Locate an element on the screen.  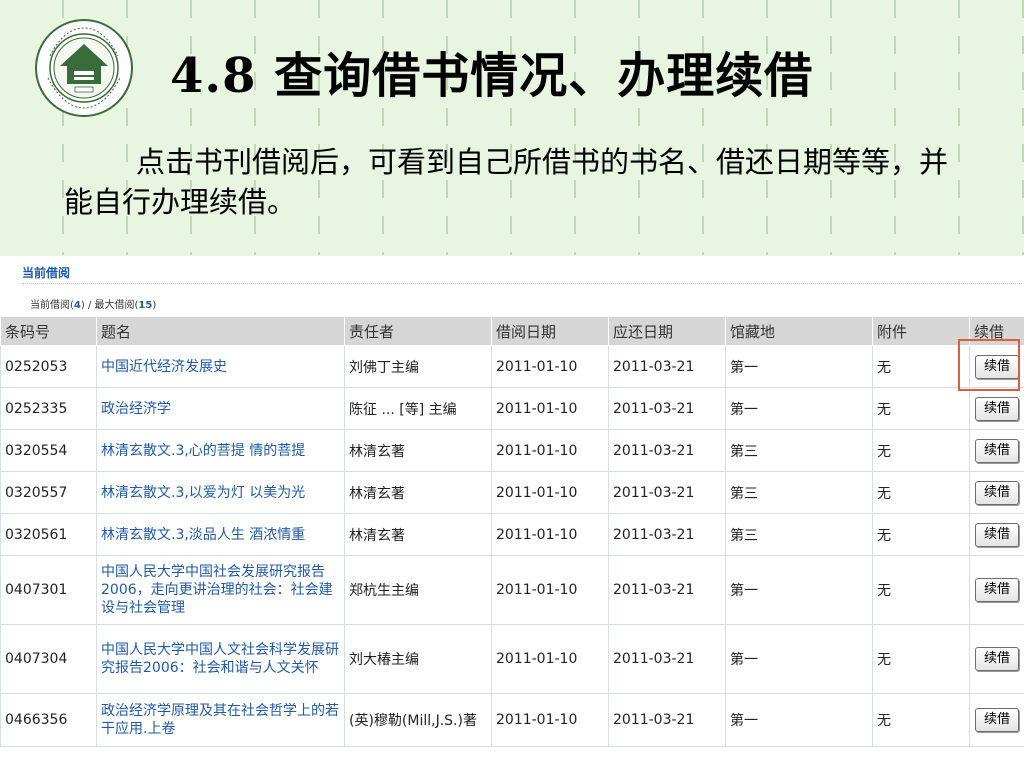
book-title-link: 中国近代经济发展史 is located at coordinates (220, 367).